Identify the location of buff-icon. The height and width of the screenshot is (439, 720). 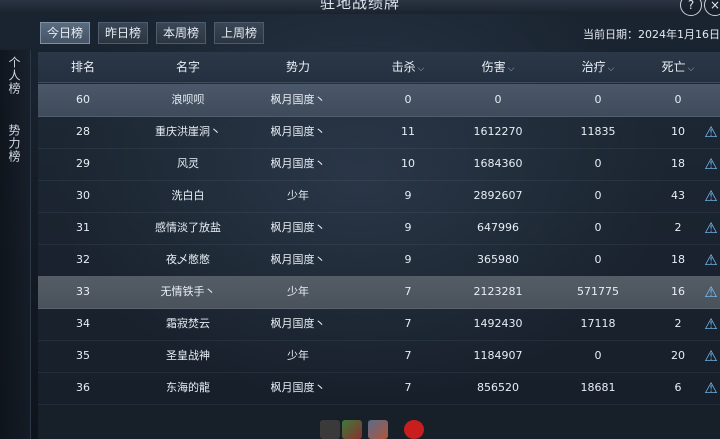
(378, 429).